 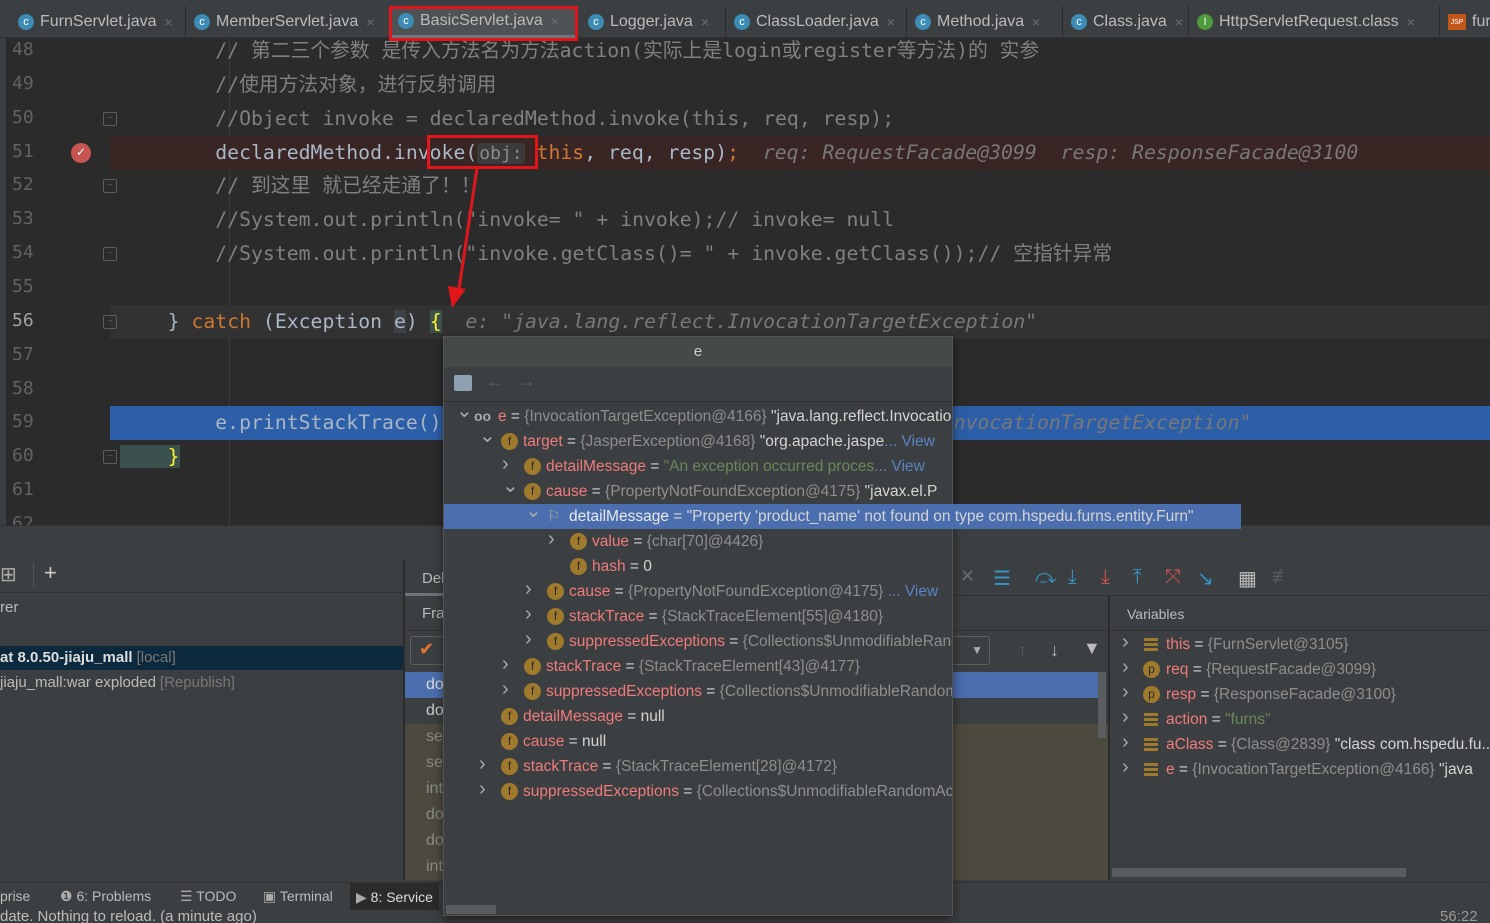 I want to click on arrow-shaft, so click(x=467, y=232).